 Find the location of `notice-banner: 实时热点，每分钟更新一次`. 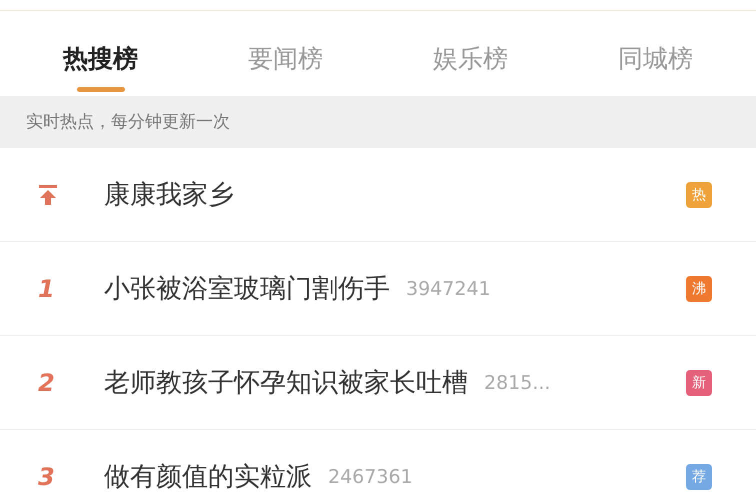

notice-banner: 实时热点，每分钟更新一次 is located at coordinates (378, 122).